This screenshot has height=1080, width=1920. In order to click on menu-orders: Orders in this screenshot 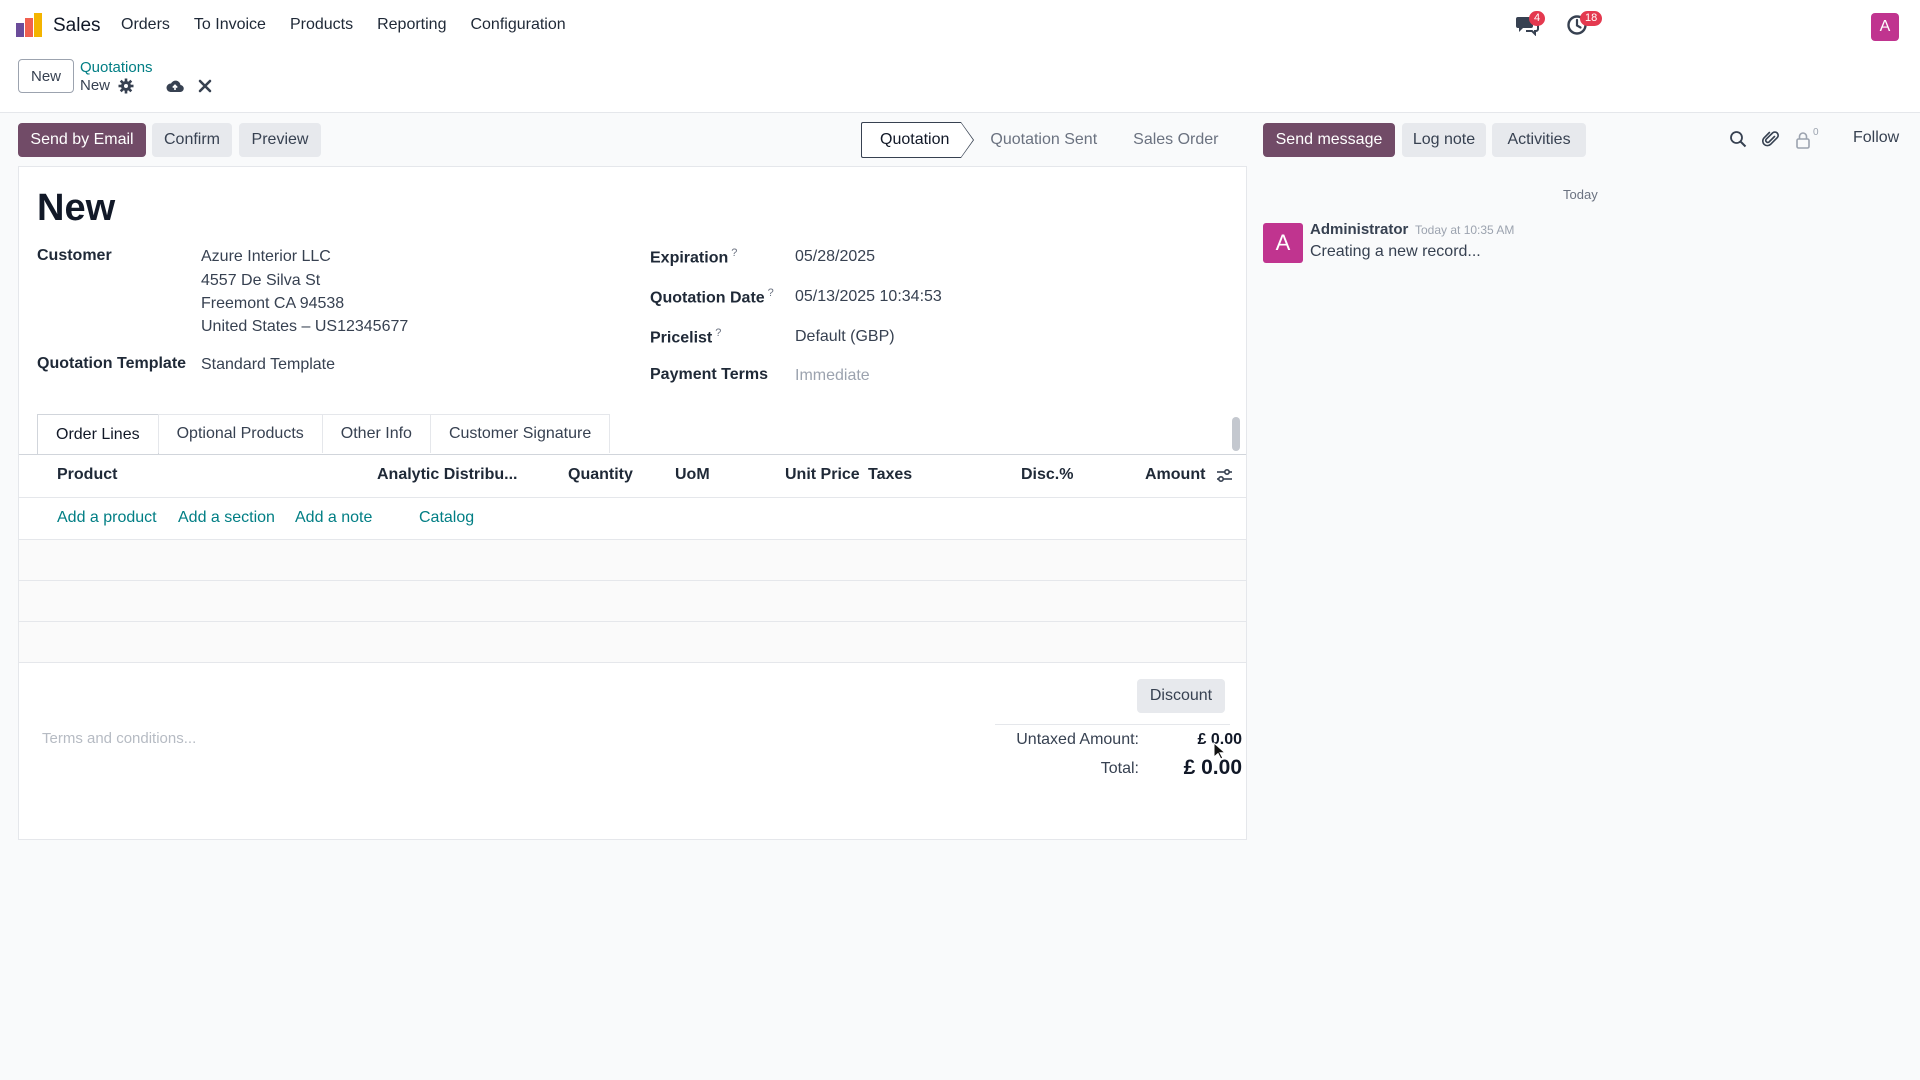, I will do `click(145, 25)`.